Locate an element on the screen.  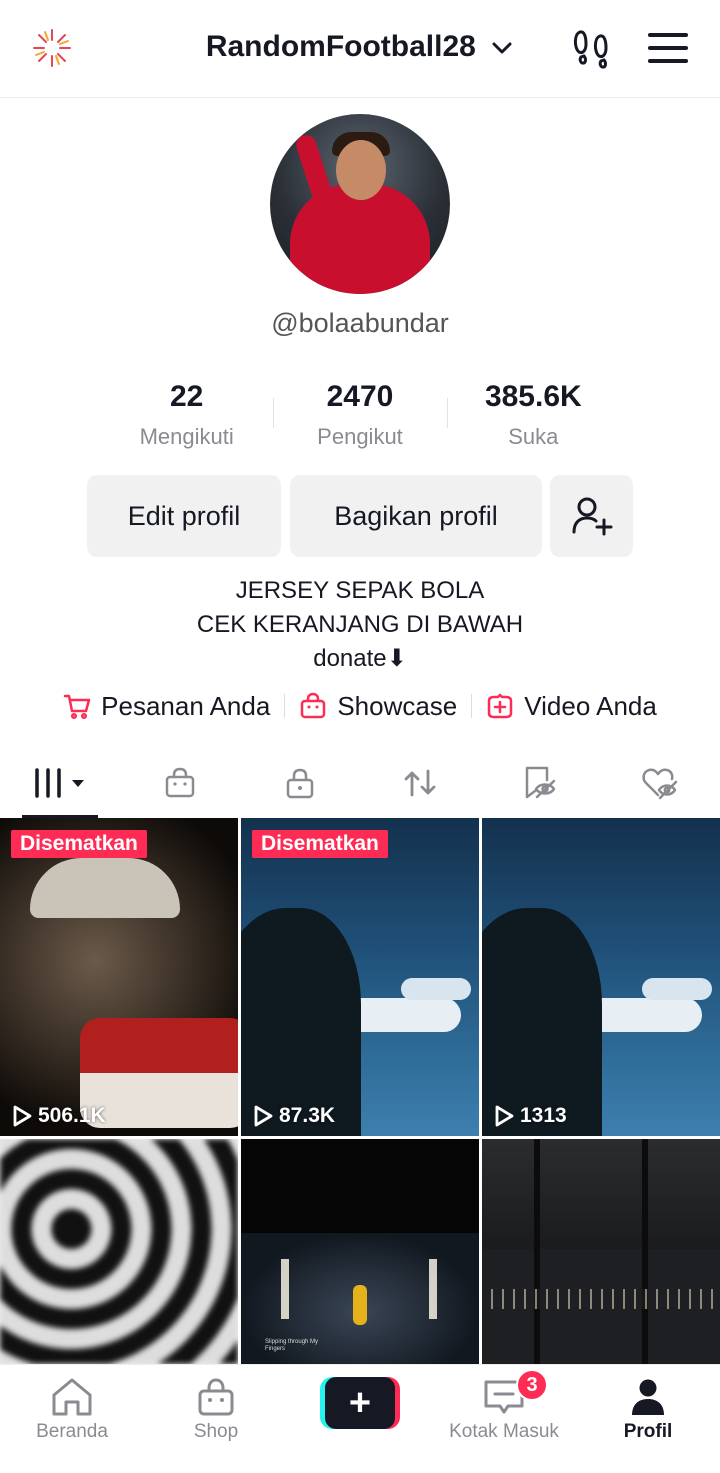
nav-home: Beranda is located at coordinates (72, 1419).